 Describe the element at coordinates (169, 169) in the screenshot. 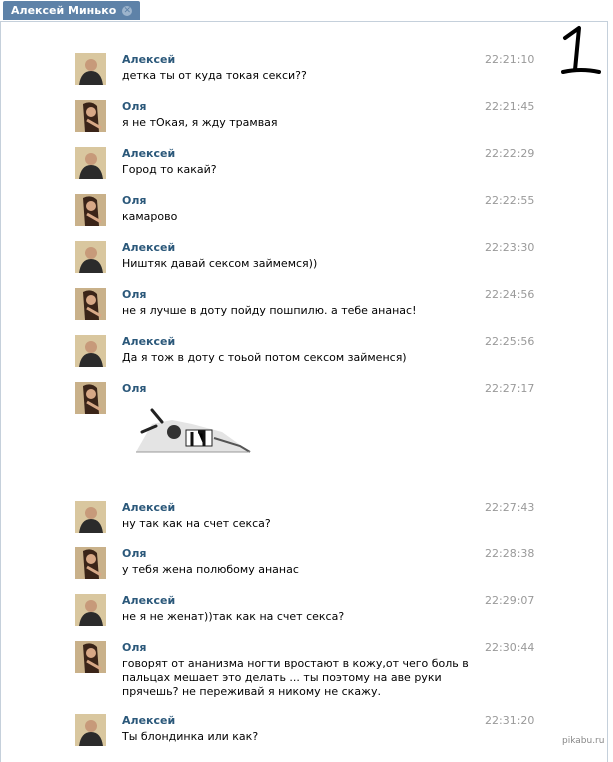

I see `message-text: Город то какай?` at that location.